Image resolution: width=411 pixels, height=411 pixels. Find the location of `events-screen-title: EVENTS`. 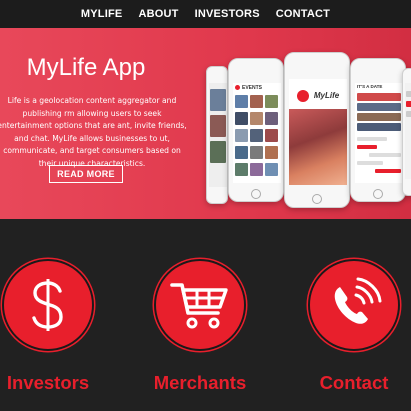

events-screen-title: EVENTS is located at coordinates (252, 87).